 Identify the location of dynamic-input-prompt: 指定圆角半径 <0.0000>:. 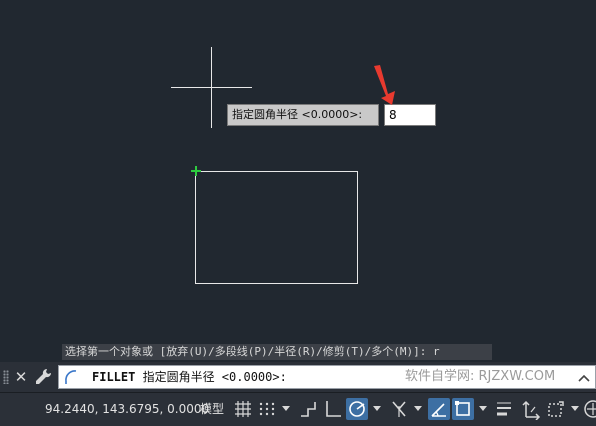
(303, 115).